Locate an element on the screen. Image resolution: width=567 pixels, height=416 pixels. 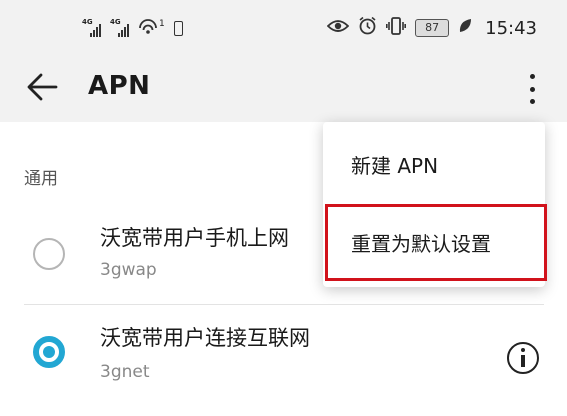
apn-name: 沃宽带用户连接互联网 is located at coordinates (205, 338).